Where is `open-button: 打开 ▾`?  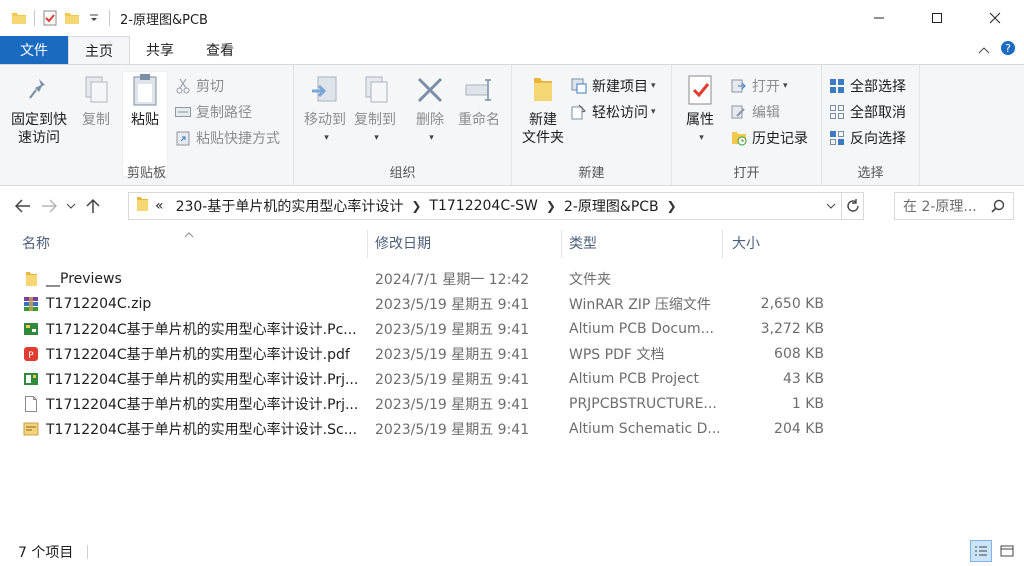
open-button: 打开 ▾ is located at coordinates (759, 86).